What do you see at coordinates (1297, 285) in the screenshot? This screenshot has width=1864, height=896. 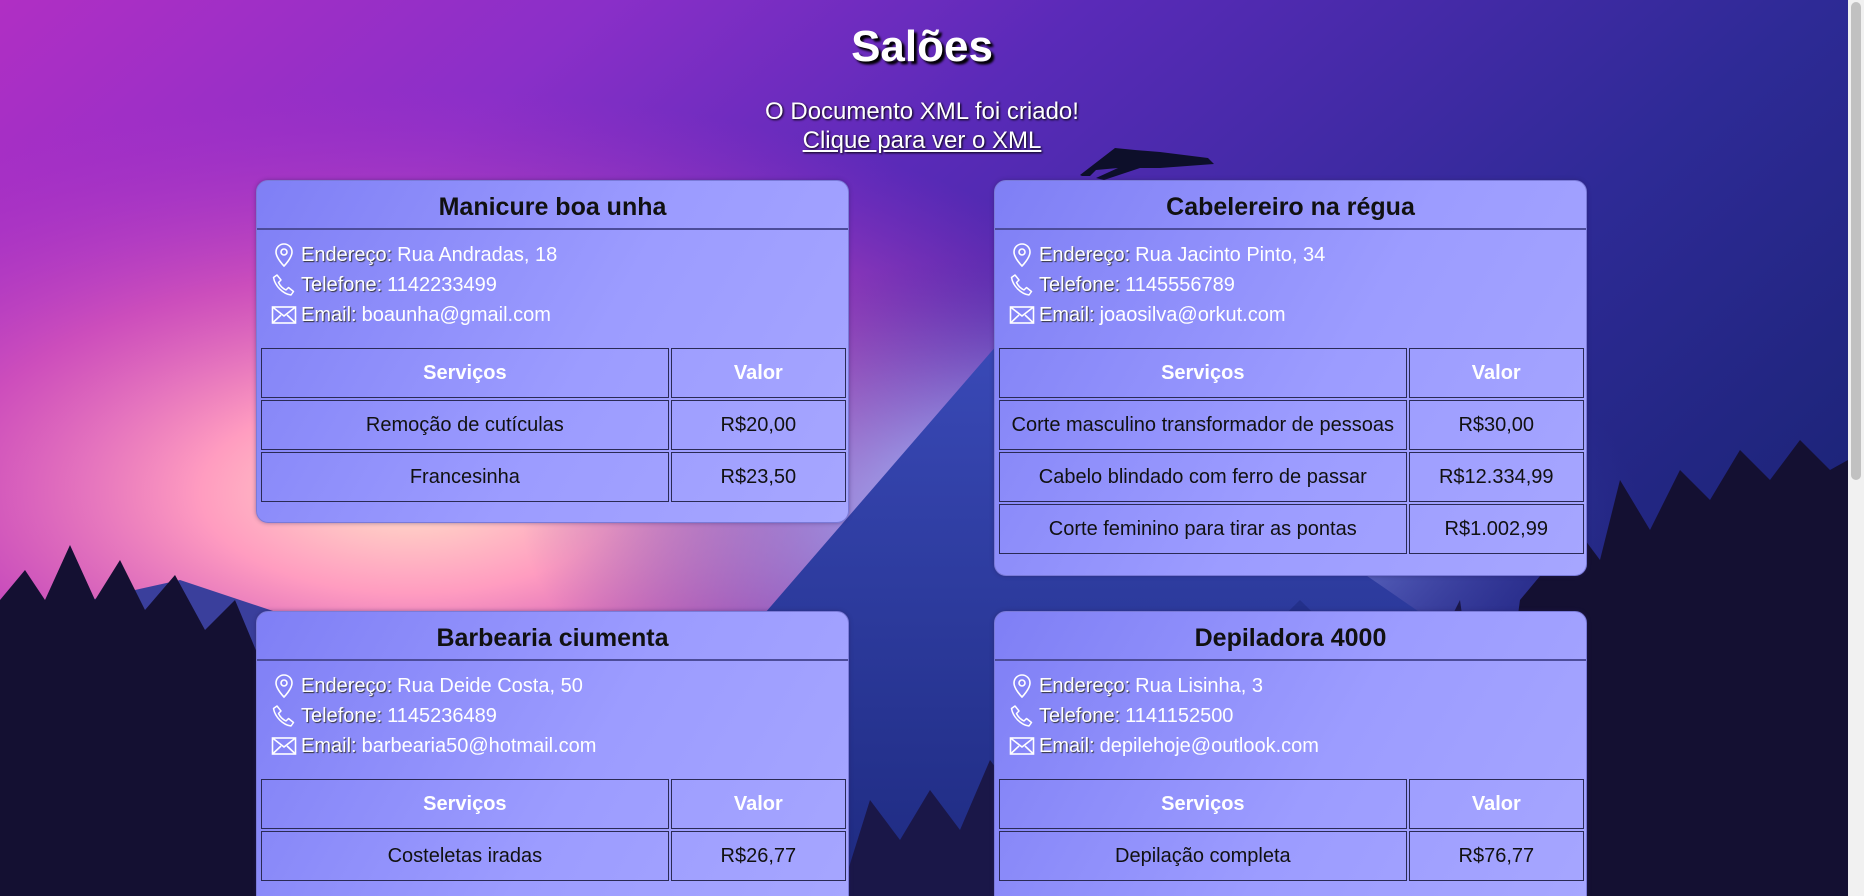 I see `phone-row: Telefone: 1145556789` at bounding box center [1297, 285].